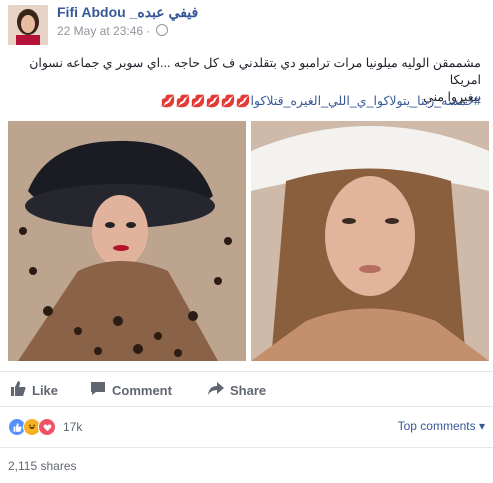 The image size is (493, 483). I want to click on author-avatar, so click(28, 25).